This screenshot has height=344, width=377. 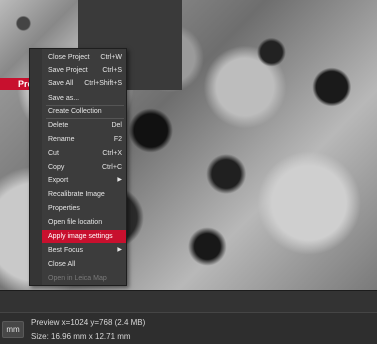 I want to click on menu-item-save-project: Save Project Ctrl+S, so click(x=84, y=70).